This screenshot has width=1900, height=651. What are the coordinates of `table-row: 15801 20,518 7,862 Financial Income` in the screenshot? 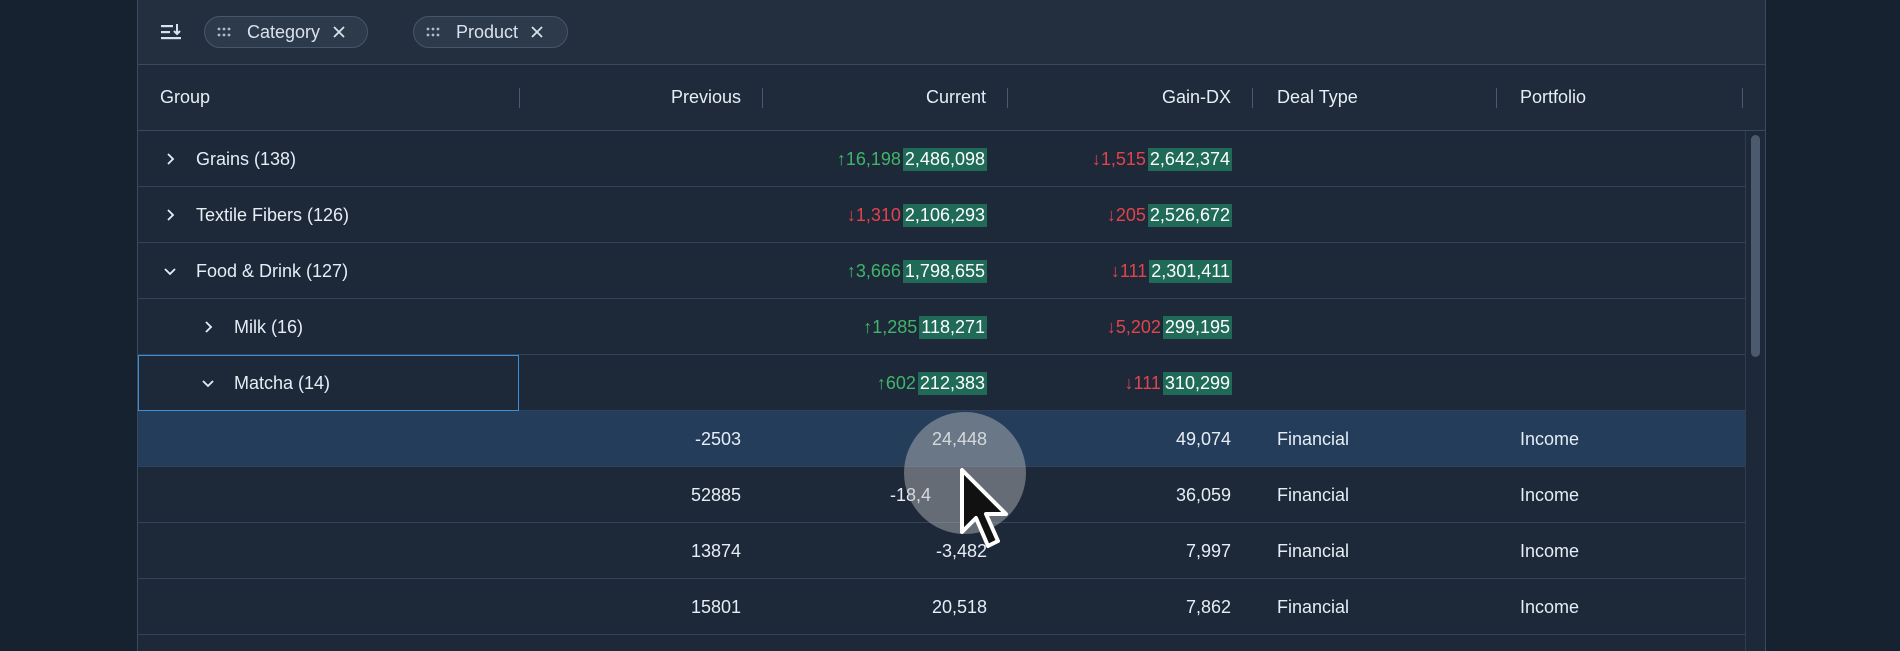 It's located at (941, 607).